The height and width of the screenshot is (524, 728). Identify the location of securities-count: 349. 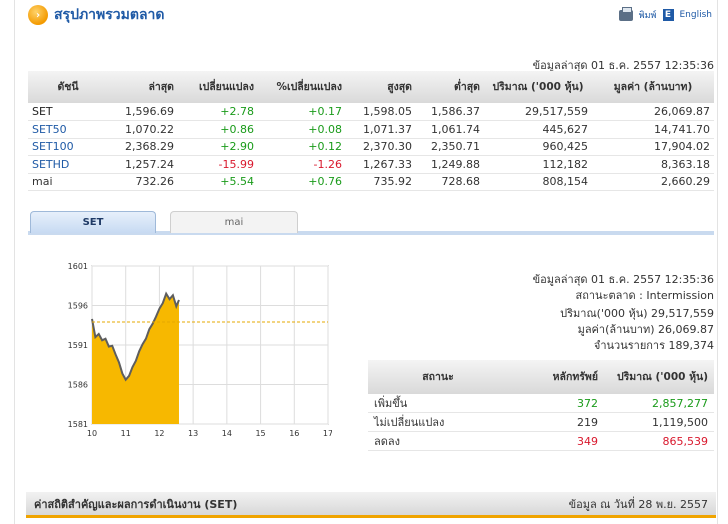
(556, 441).